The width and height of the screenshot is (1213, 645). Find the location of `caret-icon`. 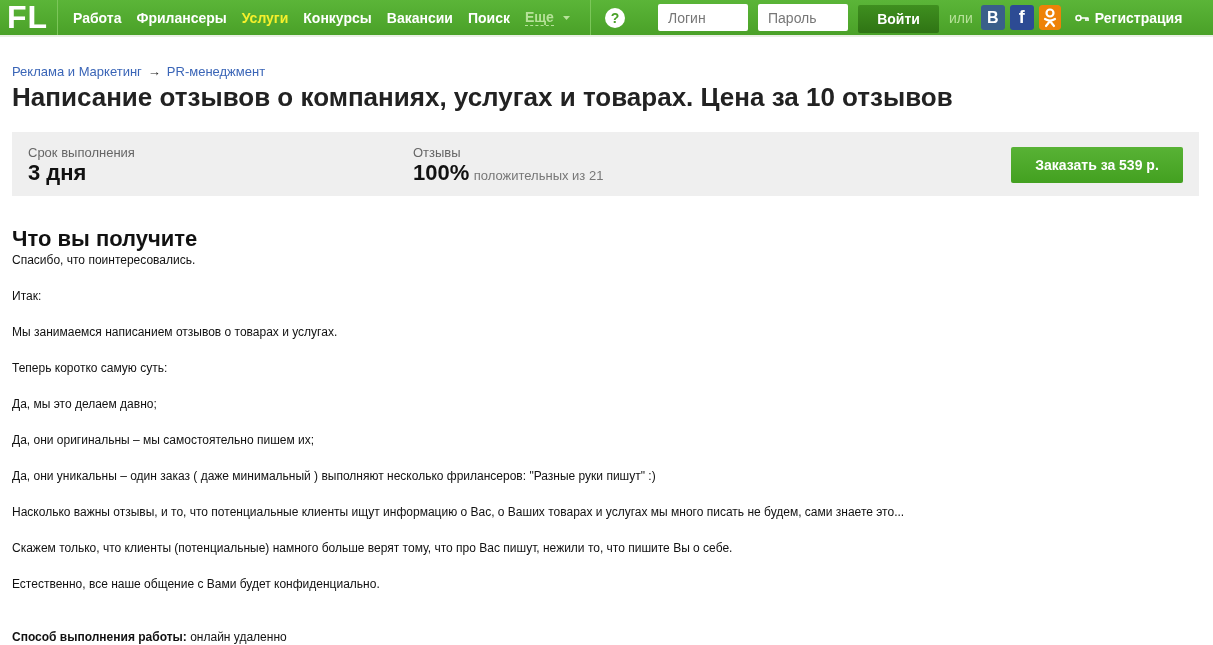

caret-icon is located at coordinates (566, 17).